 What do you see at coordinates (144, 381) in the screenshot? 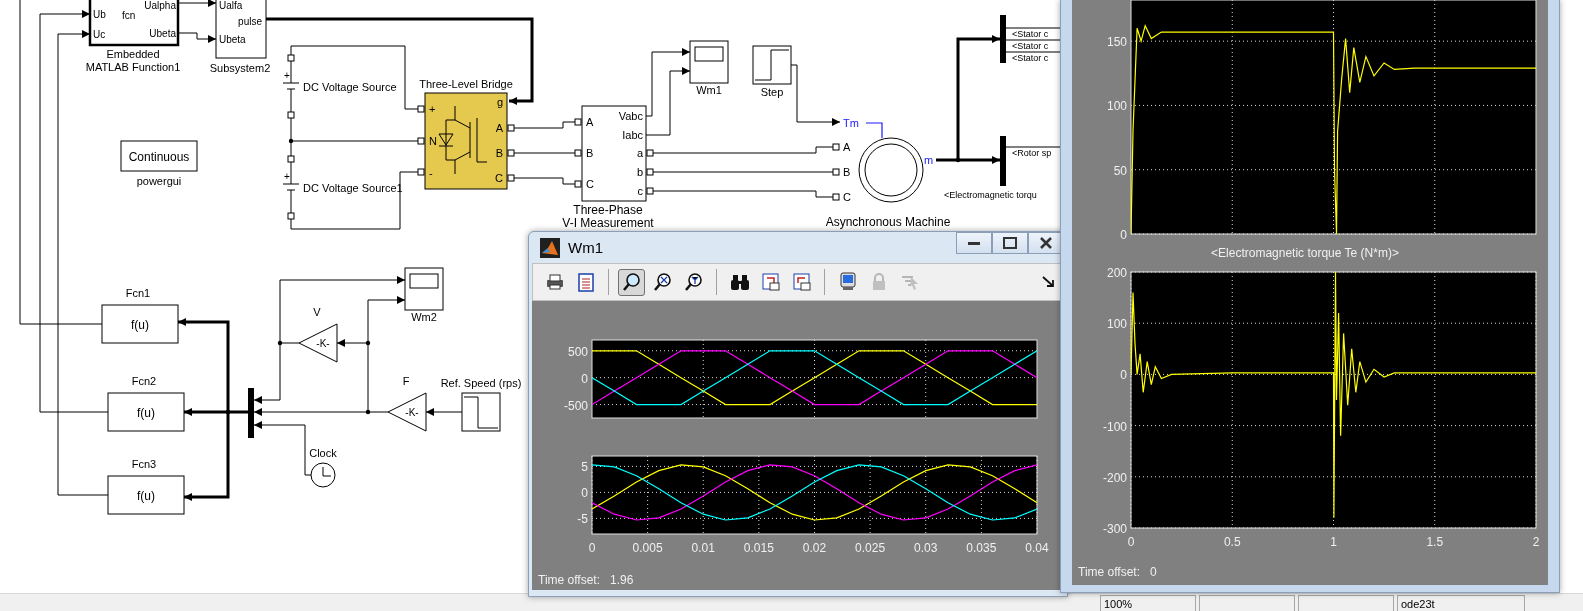
I see `block-caption: Fcn2` at bounding box center [144, 381].